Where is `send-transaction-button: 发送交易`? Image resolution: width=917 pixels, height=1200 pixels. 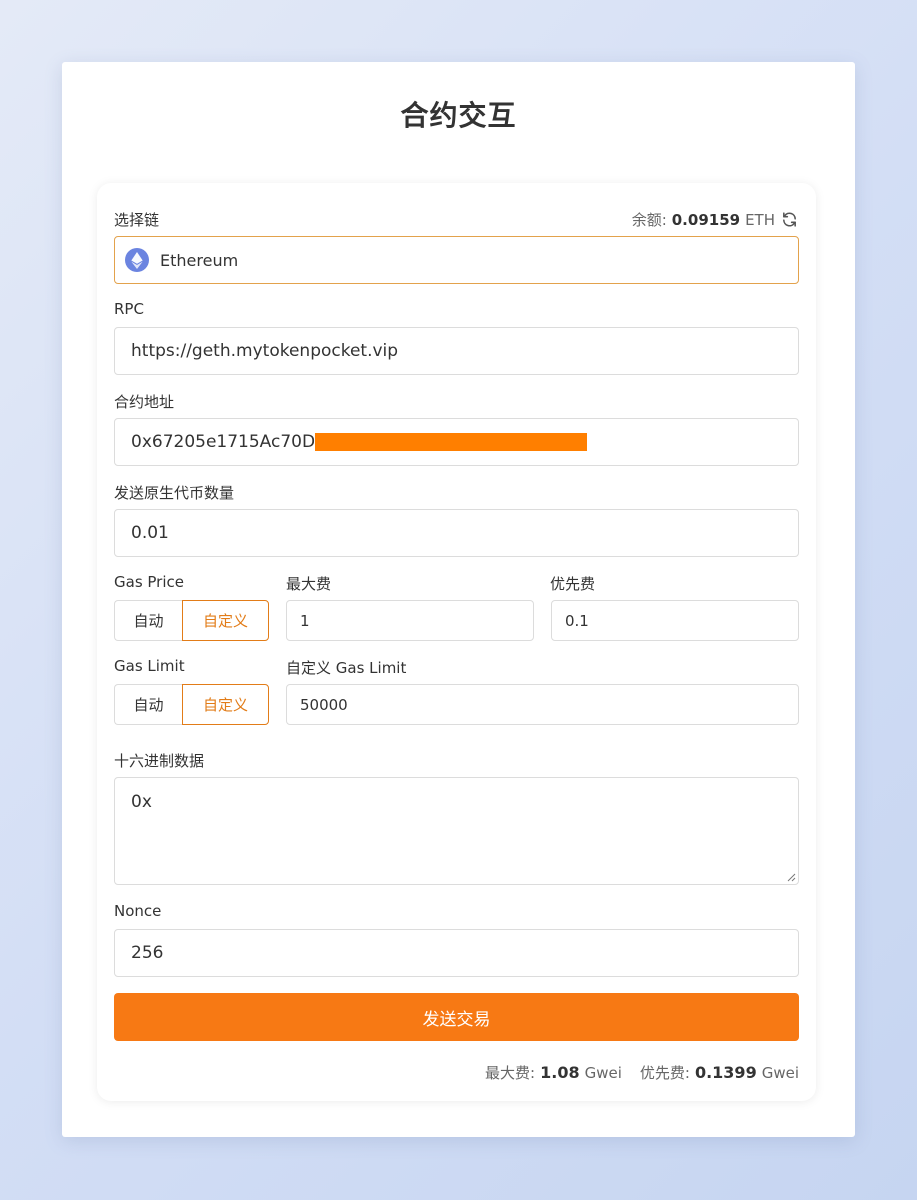
send-transaction-button: 发送交易 is located at coordinates (456, 1017).